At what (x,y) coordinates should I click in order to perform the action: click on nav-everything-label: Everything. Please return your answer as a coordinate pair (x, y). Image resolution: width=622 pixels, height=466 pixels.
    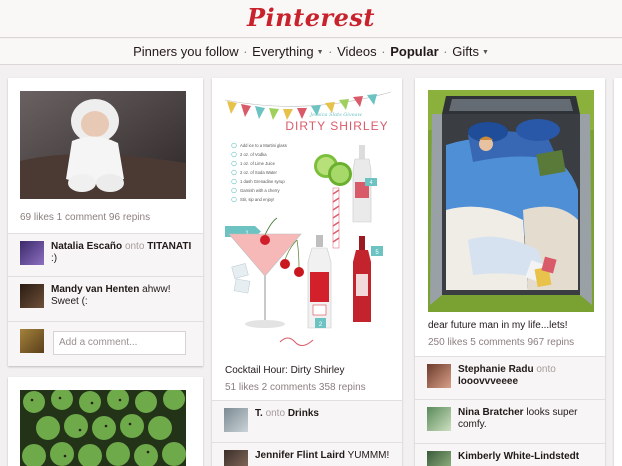
    Looking at the image, I should click on (283, 51).